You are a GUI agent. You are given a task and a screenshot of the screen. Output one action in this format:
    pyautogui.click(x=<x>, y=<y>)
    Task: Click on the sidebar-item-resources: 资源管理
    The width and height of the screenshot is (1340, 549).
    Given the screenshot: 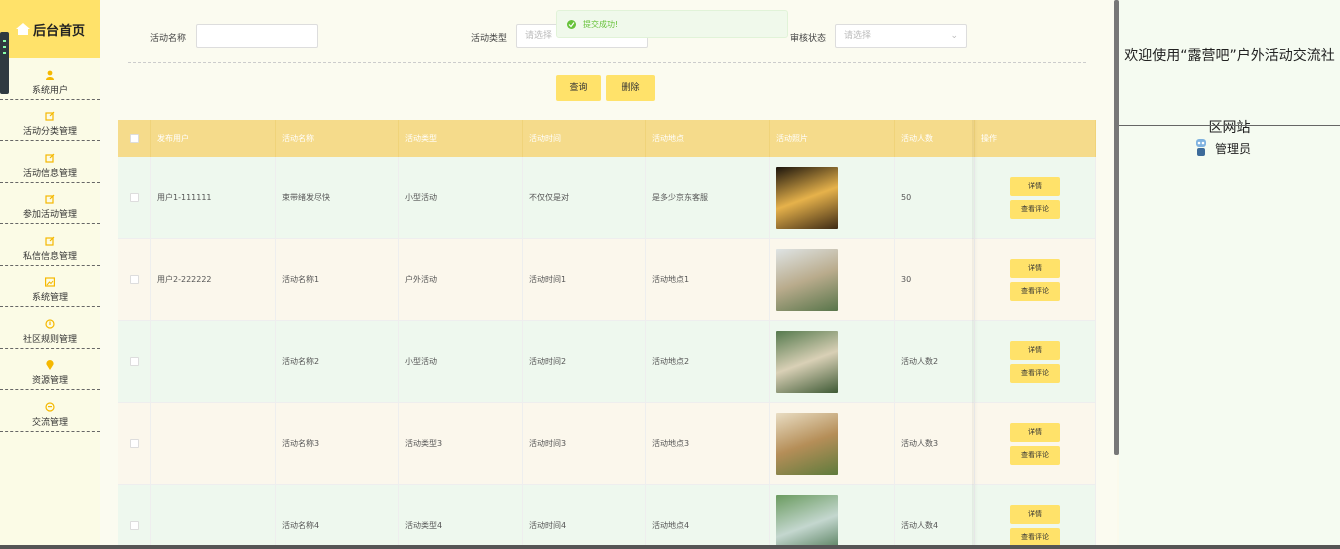 What is the action you would take?
    pyautogui.click(x=50, y=369)
    